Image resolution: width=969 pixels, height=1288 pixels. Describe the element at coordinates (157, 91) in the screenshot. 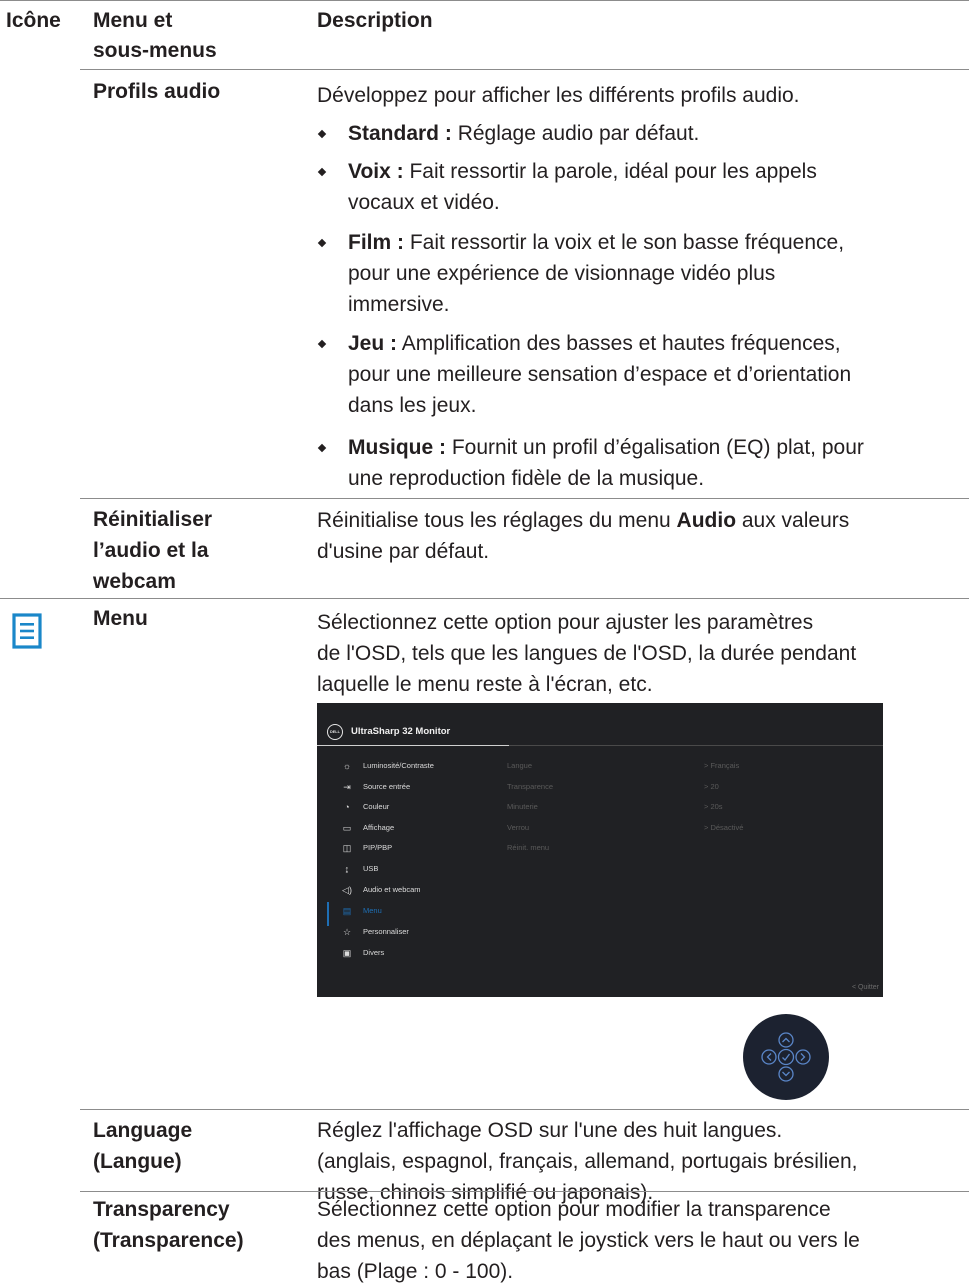

I see `audio-profiles-name: Profils audio` at that location.